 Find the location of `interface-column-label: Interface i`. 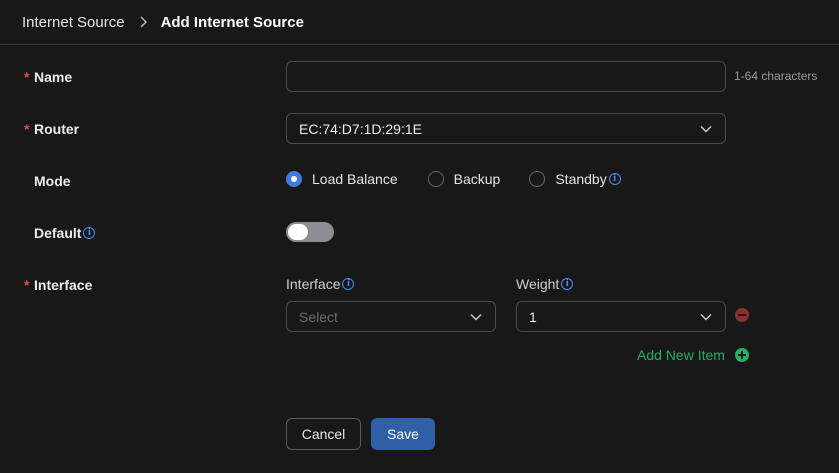

interface-column-label: Interface i is located at coordinates (320, 284).